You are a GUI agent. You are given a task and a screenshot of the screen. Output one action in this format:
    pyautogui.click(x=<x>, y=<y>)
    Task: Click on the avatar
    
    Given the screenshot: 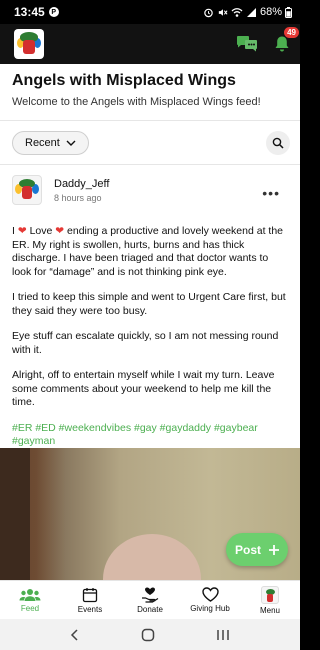 What is the action you would take?
    pyautogui.click(x=27, y=190)
    